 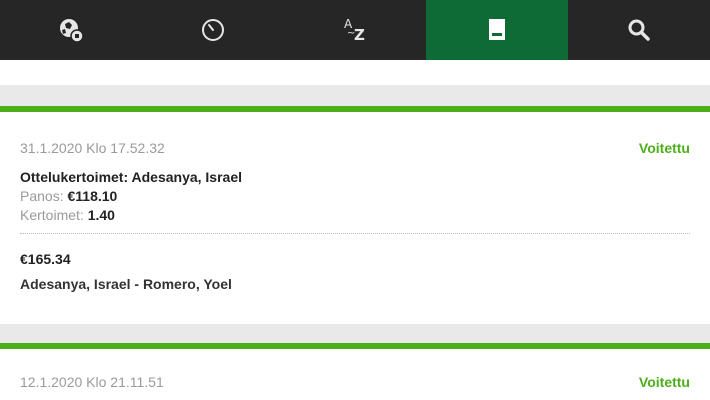 What do you see at coordinates (355, 233) in the screenshot?
I see `divider` at bounding box center [355, 233].